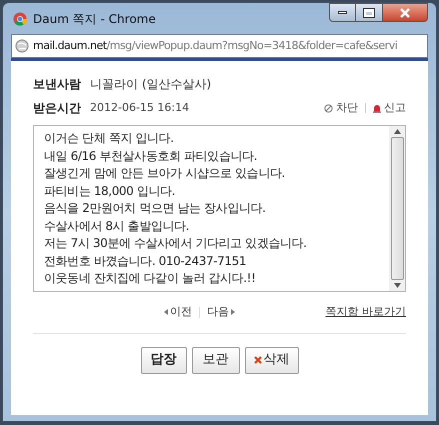 The image size is (439, 425). I want to click on previous-link: 이전, so click(178, 312).